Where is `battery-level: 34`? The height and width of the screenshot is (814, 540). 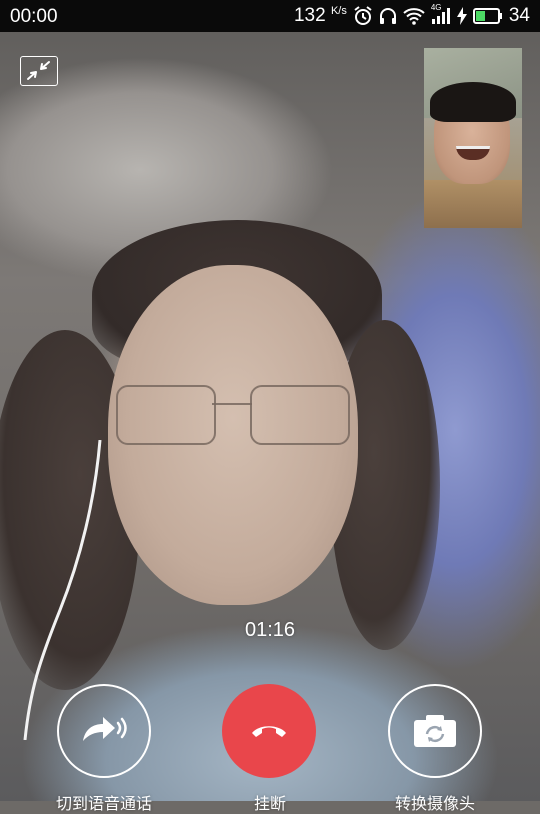
battery-level: 34 is located at coordinates (519, 15).